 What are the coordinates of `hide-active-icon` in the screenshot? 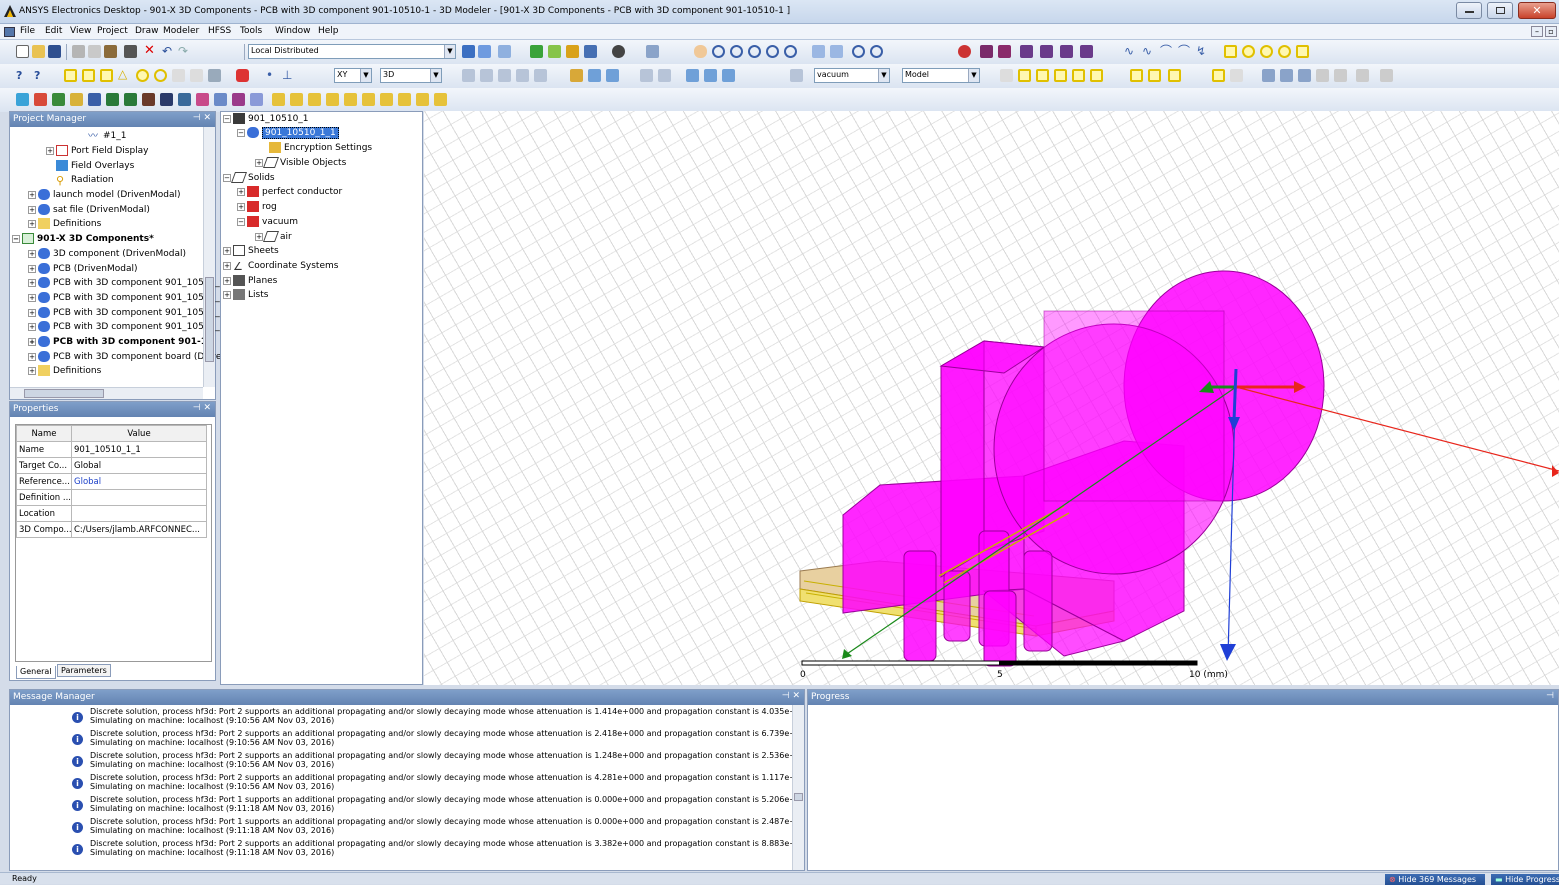 It's located at (1086, 51).